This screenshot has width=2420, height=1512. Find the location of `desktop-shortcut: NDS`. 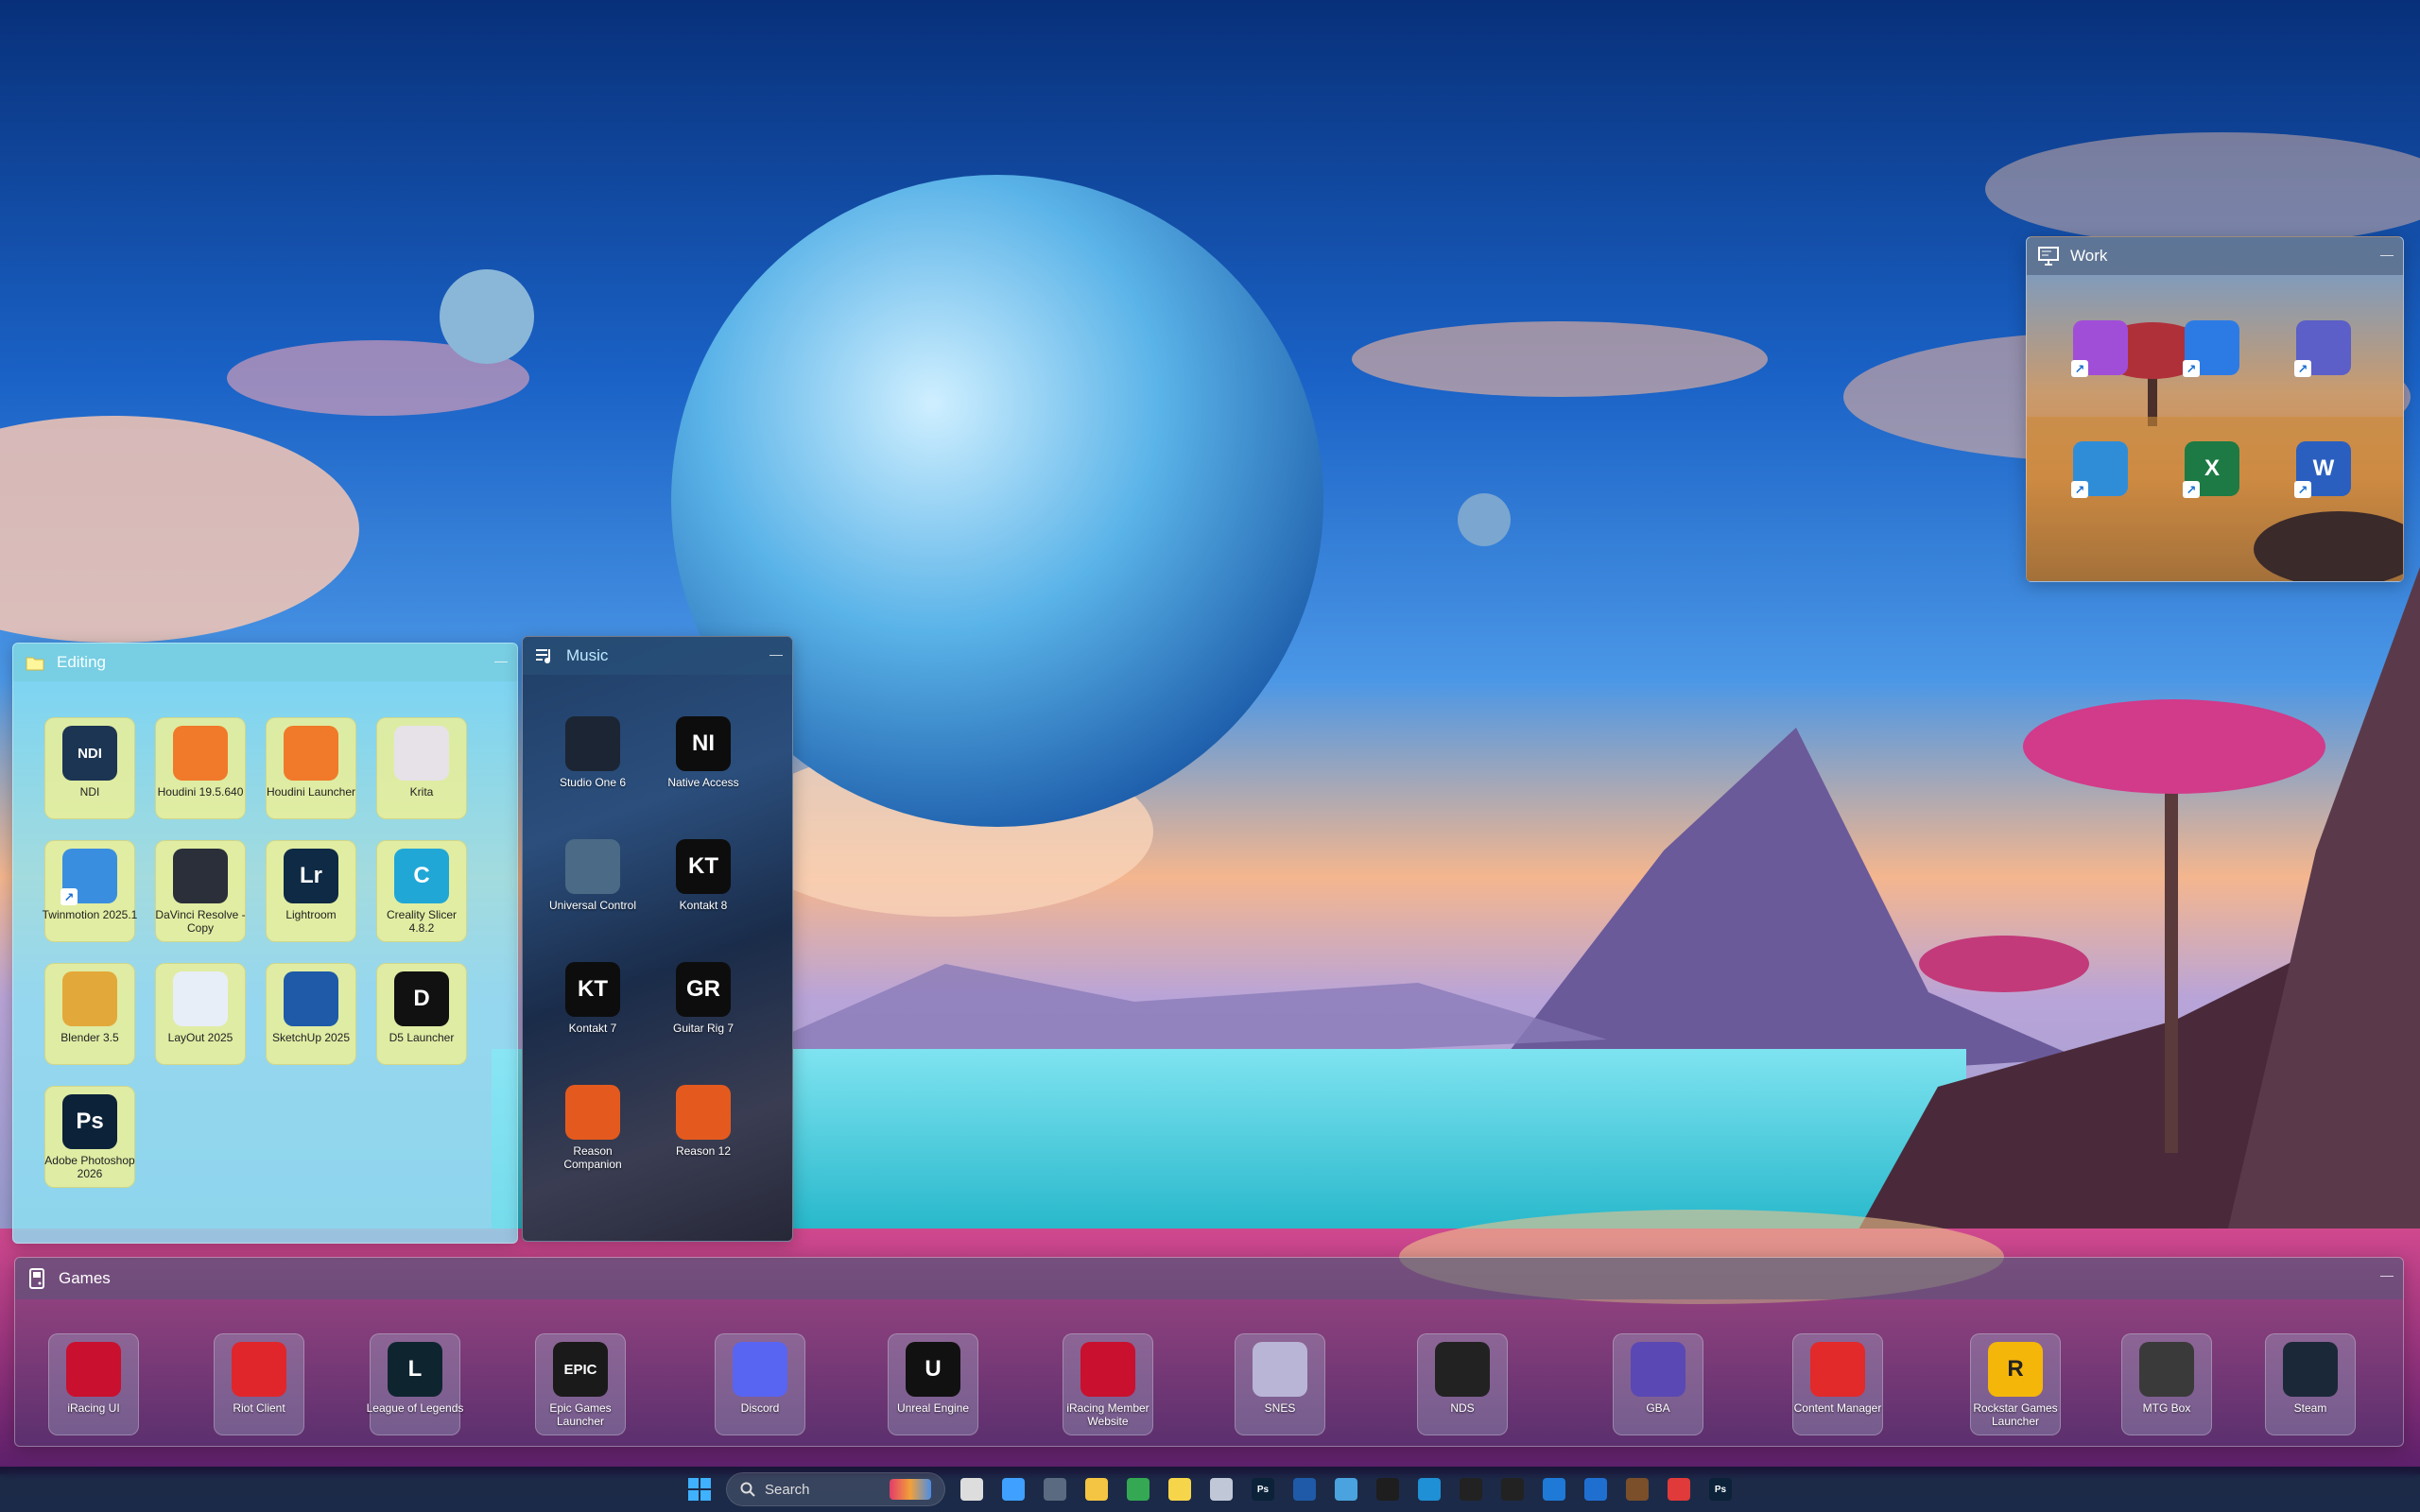

desktop-shortcut: NDS is located at coordinates (1462, 1384).